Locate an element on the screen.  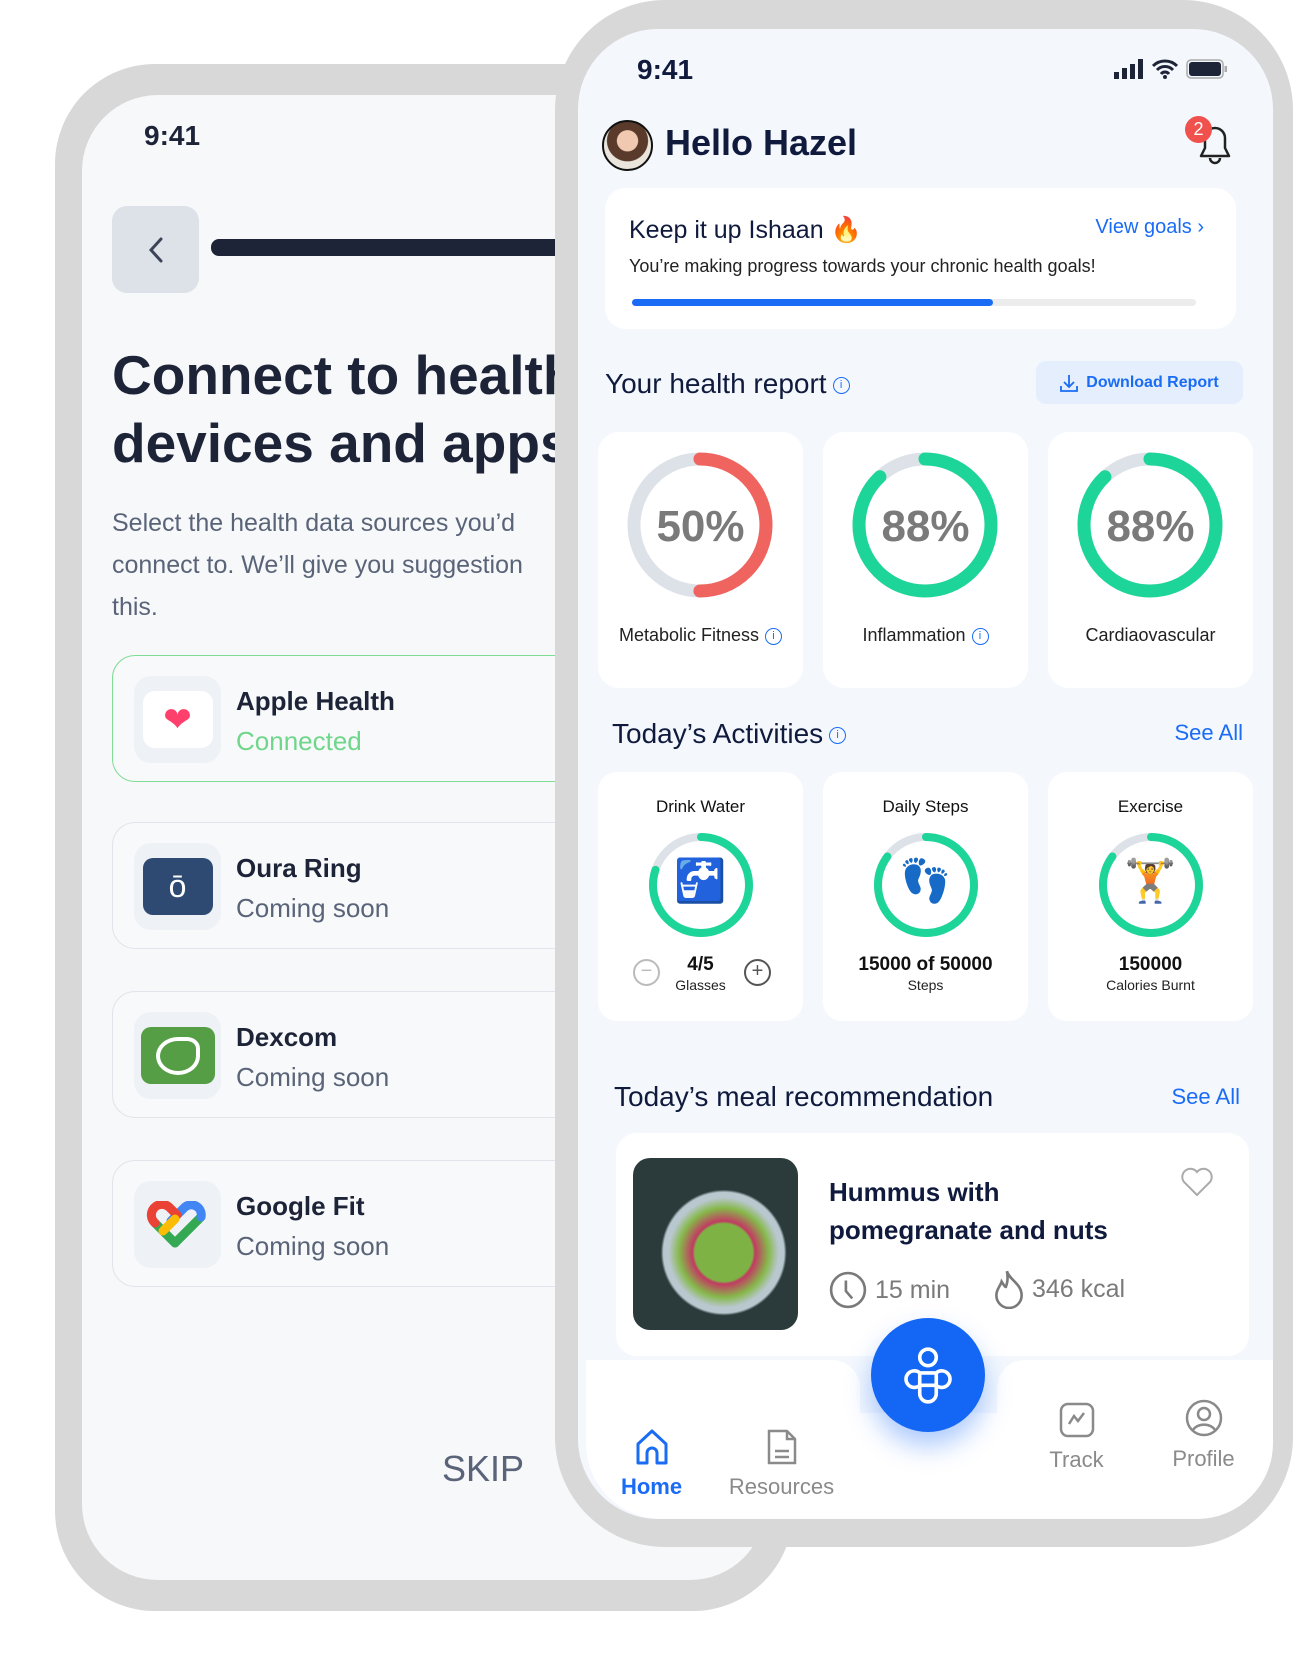
decrease-button: − is located at coordinates (646, 972).